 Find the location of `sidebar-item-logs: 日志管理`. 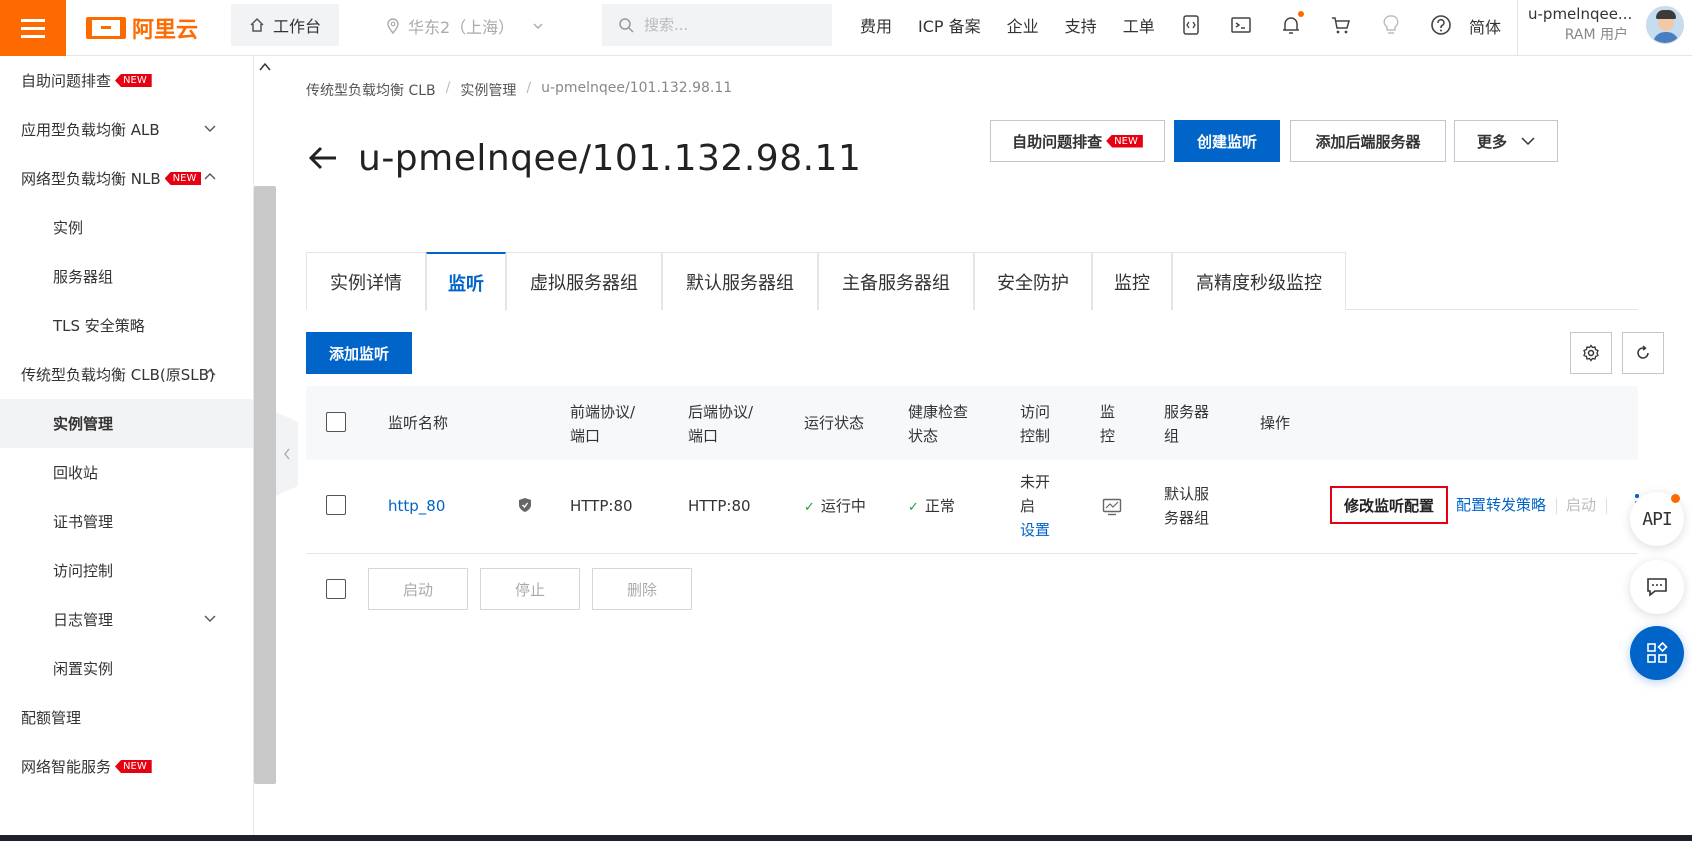

sidebar-item-logs: 日志管理 is located at coordinates (126, 619).